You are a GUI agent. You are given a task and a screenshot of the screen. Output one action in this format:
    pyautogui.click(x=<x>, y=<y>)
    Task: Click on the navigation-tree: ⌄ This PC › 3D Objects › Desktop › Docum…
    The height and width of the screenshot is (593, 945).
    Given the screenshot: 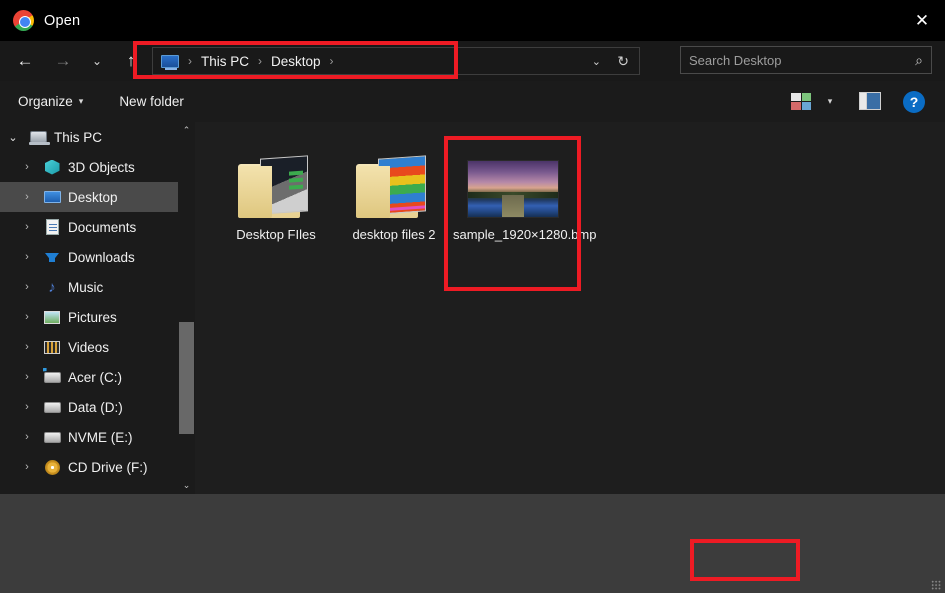 What is the action you would take?
    pyautogui.click(x=89, y=308)
    